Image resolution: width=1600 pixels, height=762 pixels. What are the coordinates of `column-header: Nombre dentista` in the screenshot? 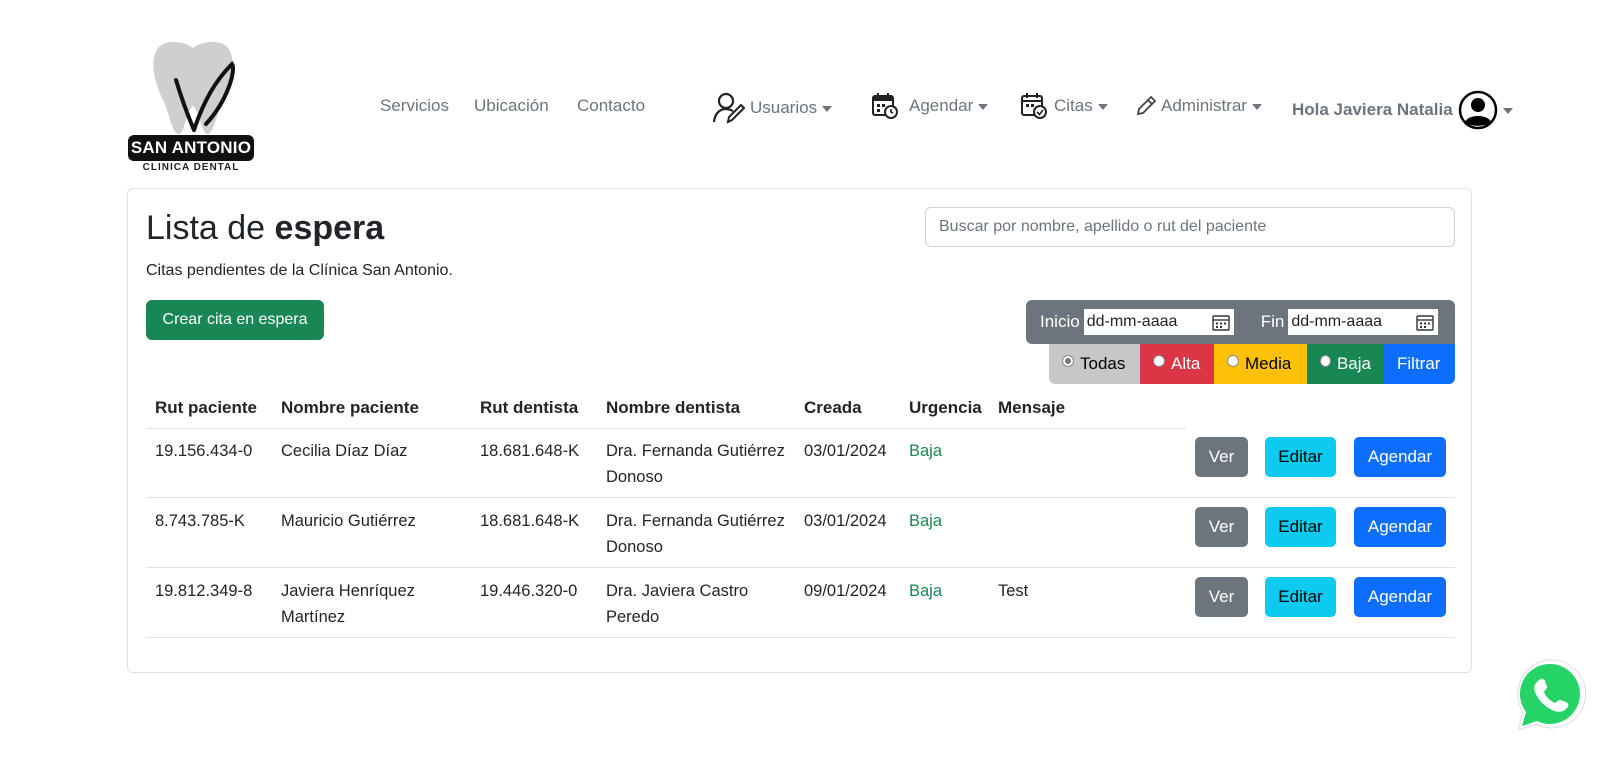 It's located at (673, 407).